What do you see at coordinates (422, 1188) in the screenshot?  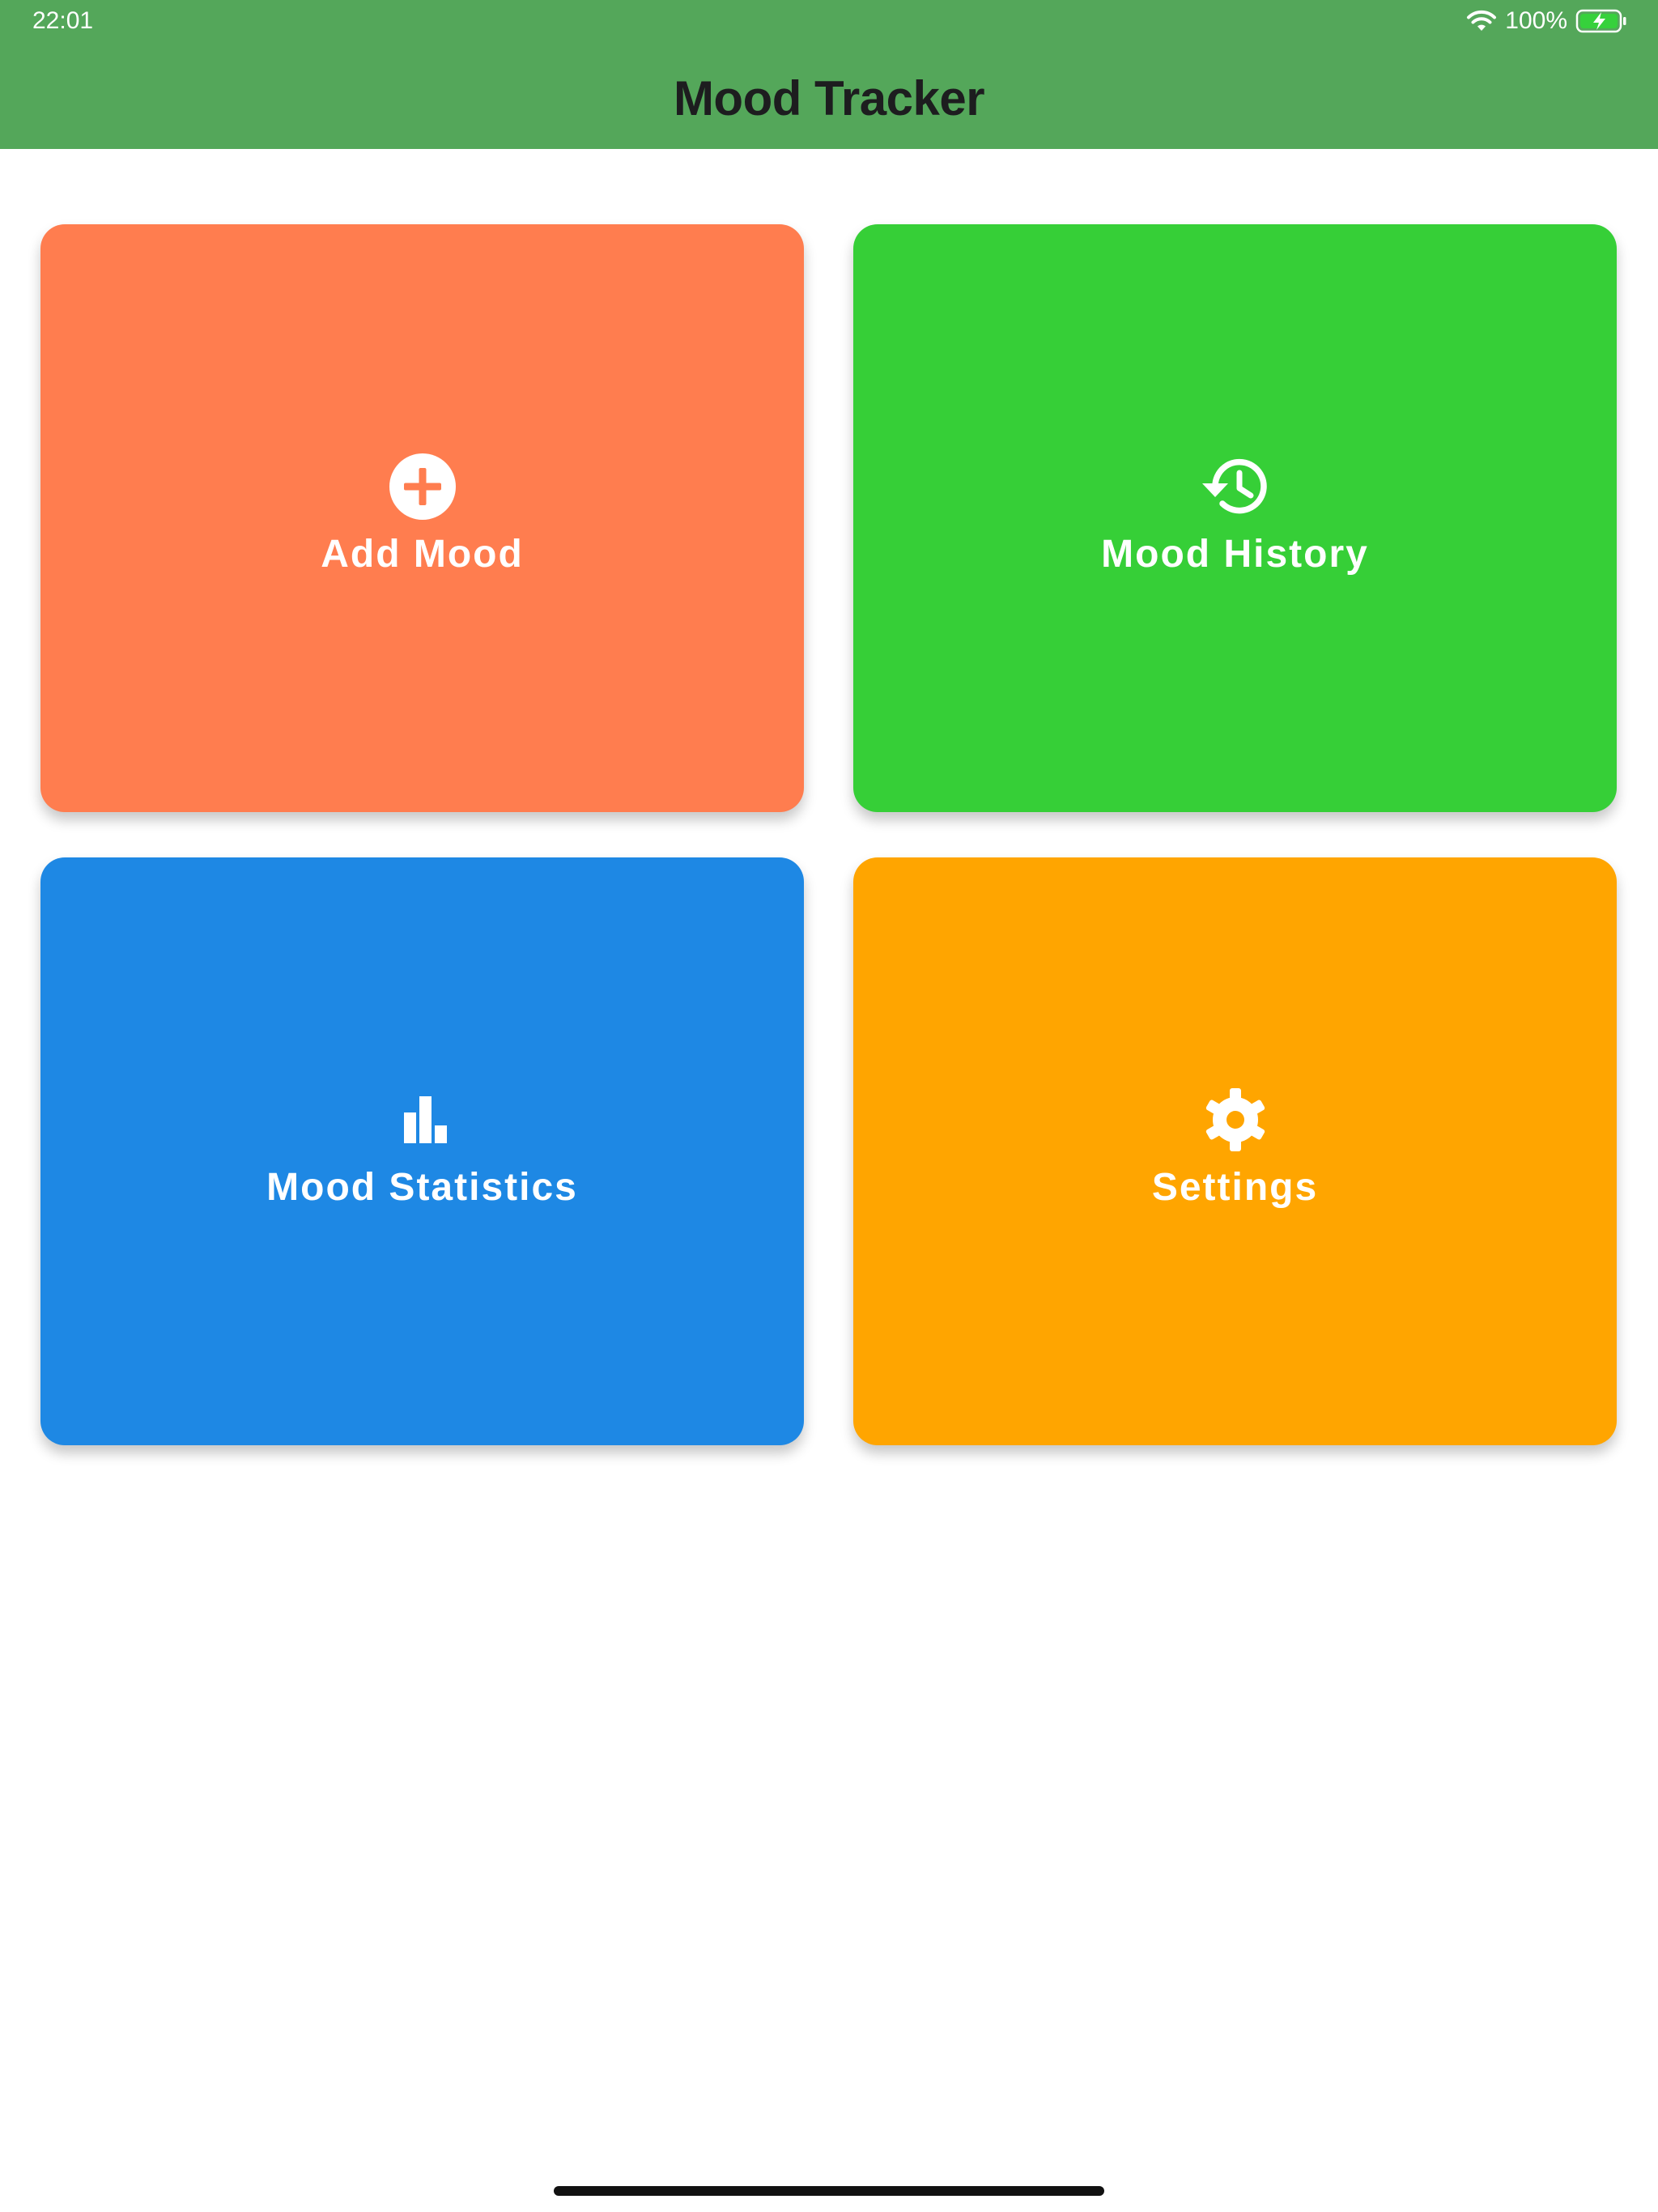 I see `mood-statistics-label: Mood Statistics` at bounding box center [422, 1188].